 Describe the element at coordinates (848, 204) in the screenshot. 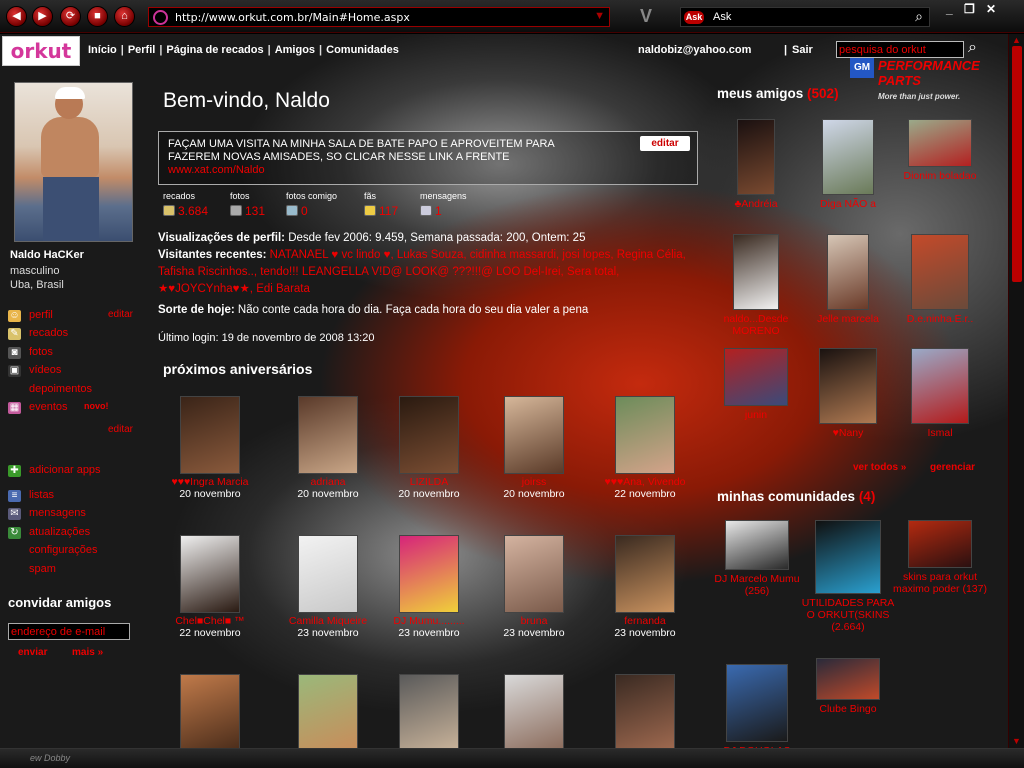

I see `friend-name: Diga NÃO a` at that location.